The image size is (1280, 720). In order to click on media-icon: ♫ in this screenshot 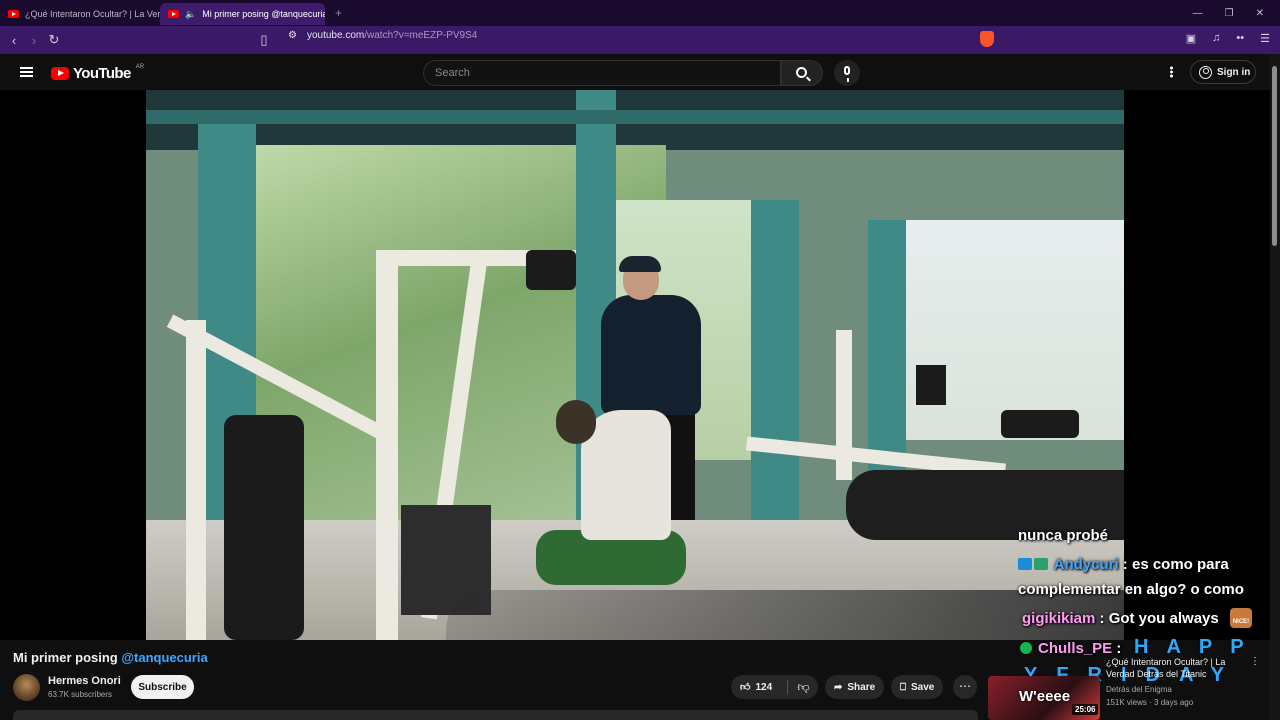, I will do `click(1216, 38)`.